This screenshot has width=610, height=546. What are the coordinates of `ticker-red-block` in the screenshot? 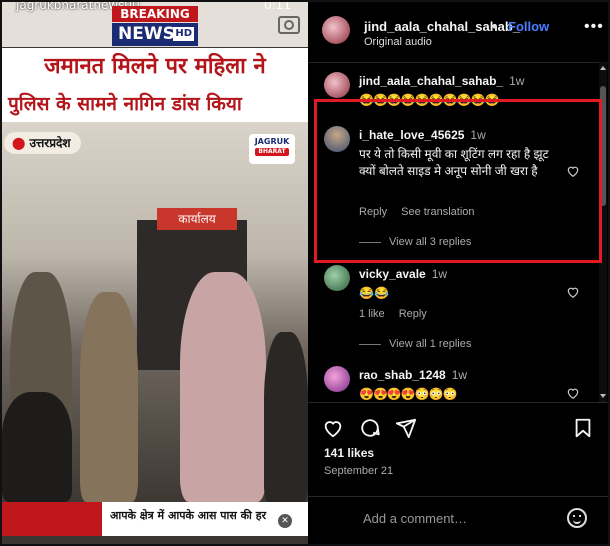 It's located at (52, 519).